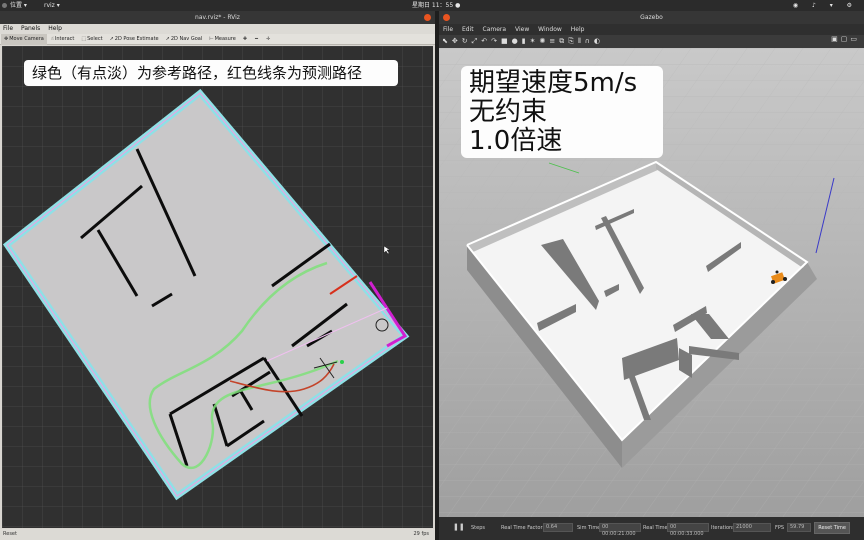  Describe the element at coordinates (651, 29) in the screenshot. I see `gazebo-menubar: File Edit Camera View Window Help` at that location.